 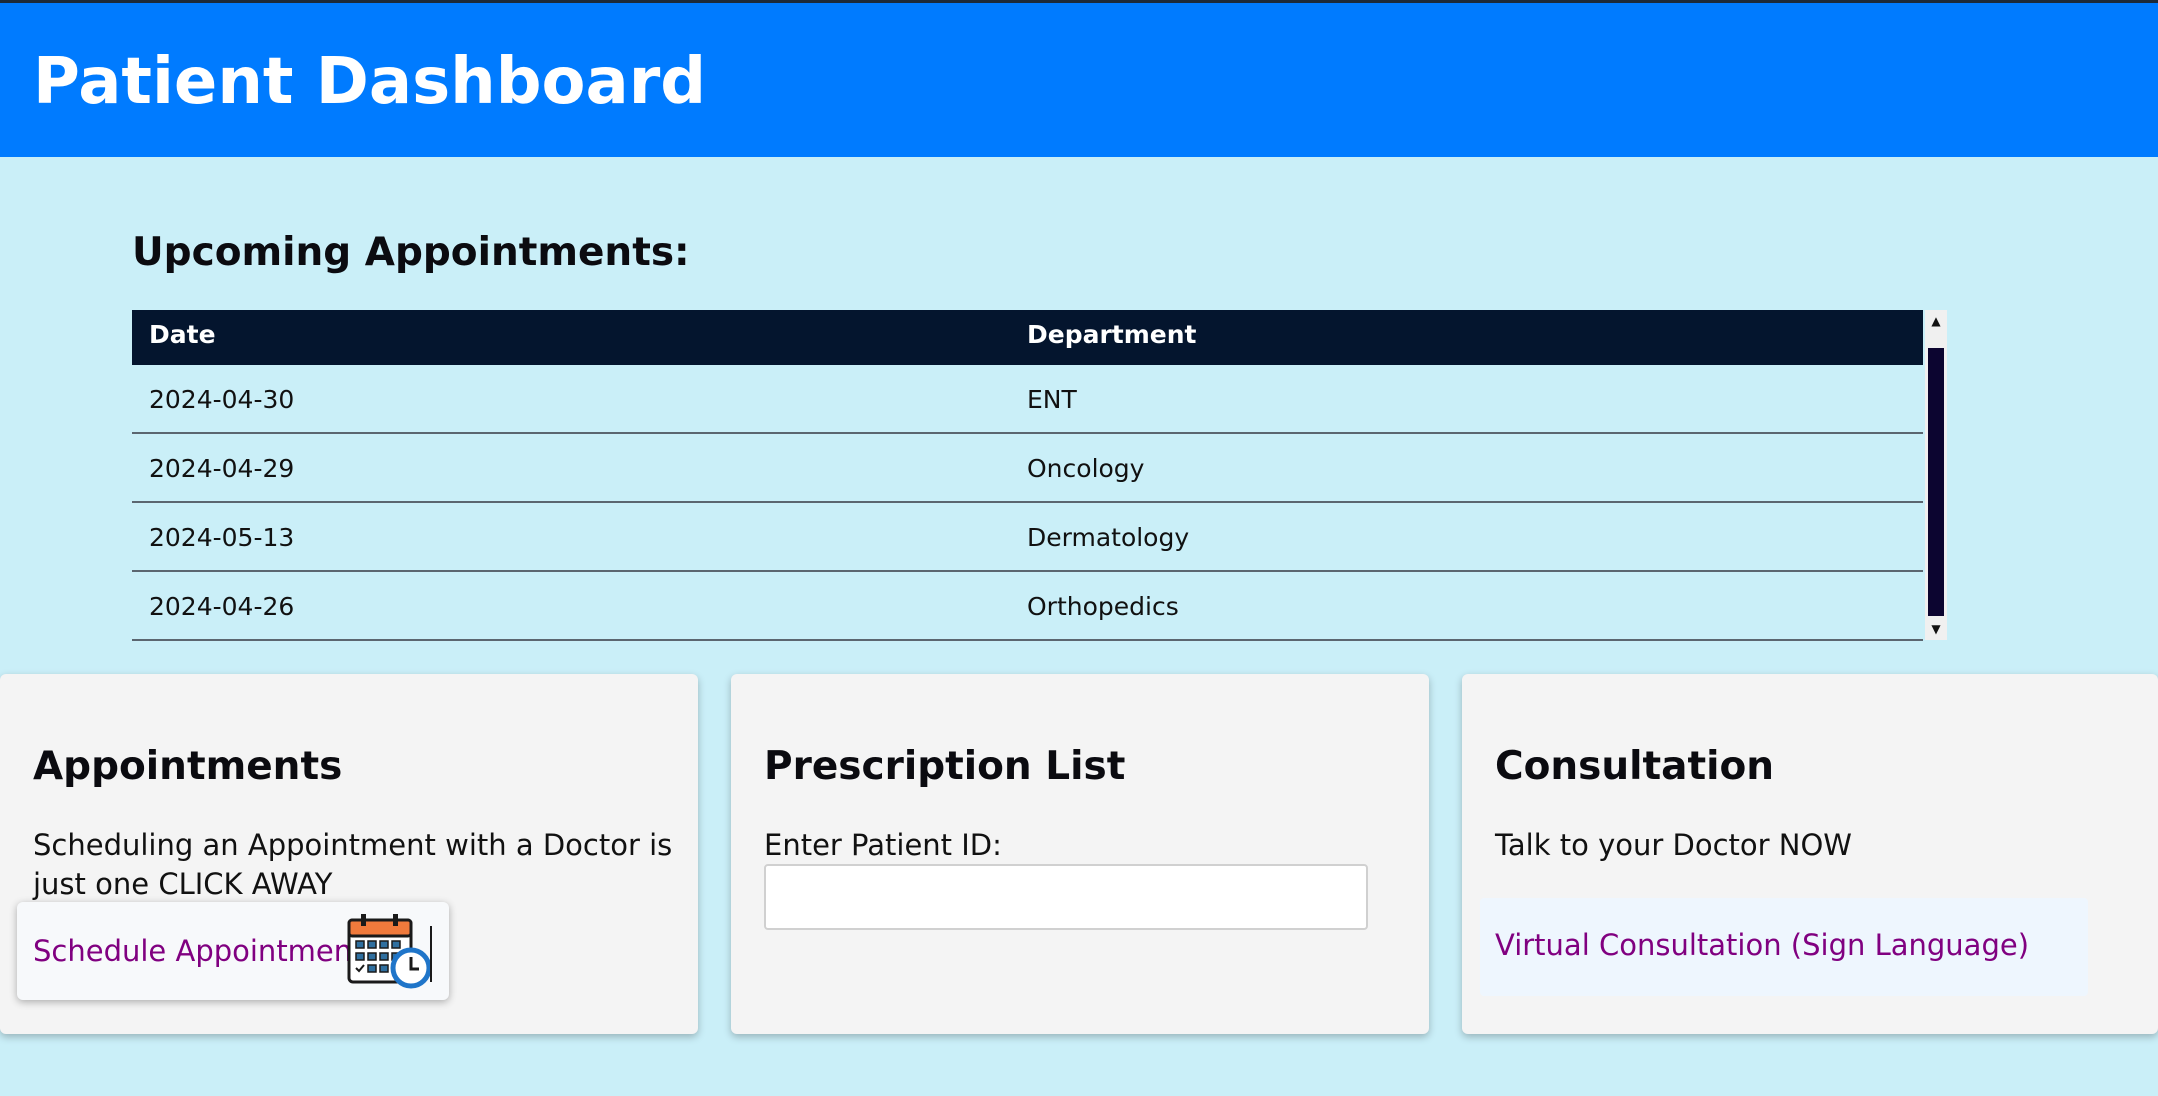 I want to click on patient-id-label: Enter Patient ID:, so click(x=883, y=845).